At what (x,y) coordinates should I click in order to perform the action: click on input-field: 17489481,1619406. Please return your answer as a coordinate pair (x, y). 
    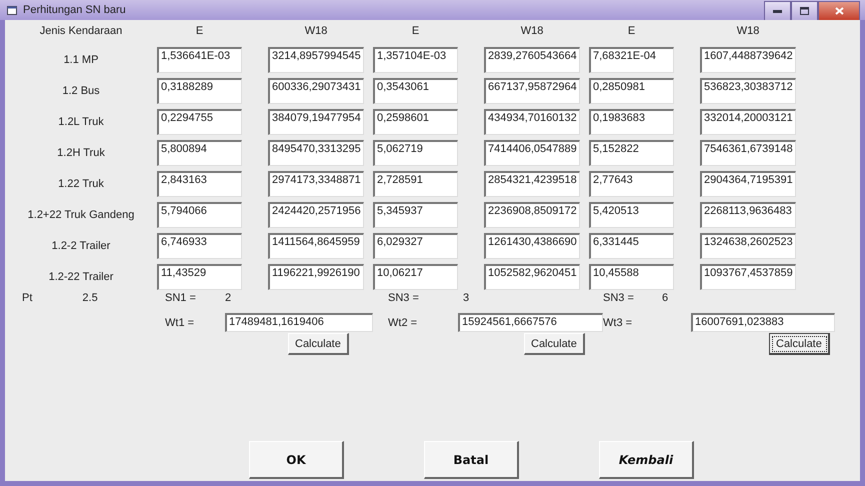
    Looking at the image, I should click on (299, 322).